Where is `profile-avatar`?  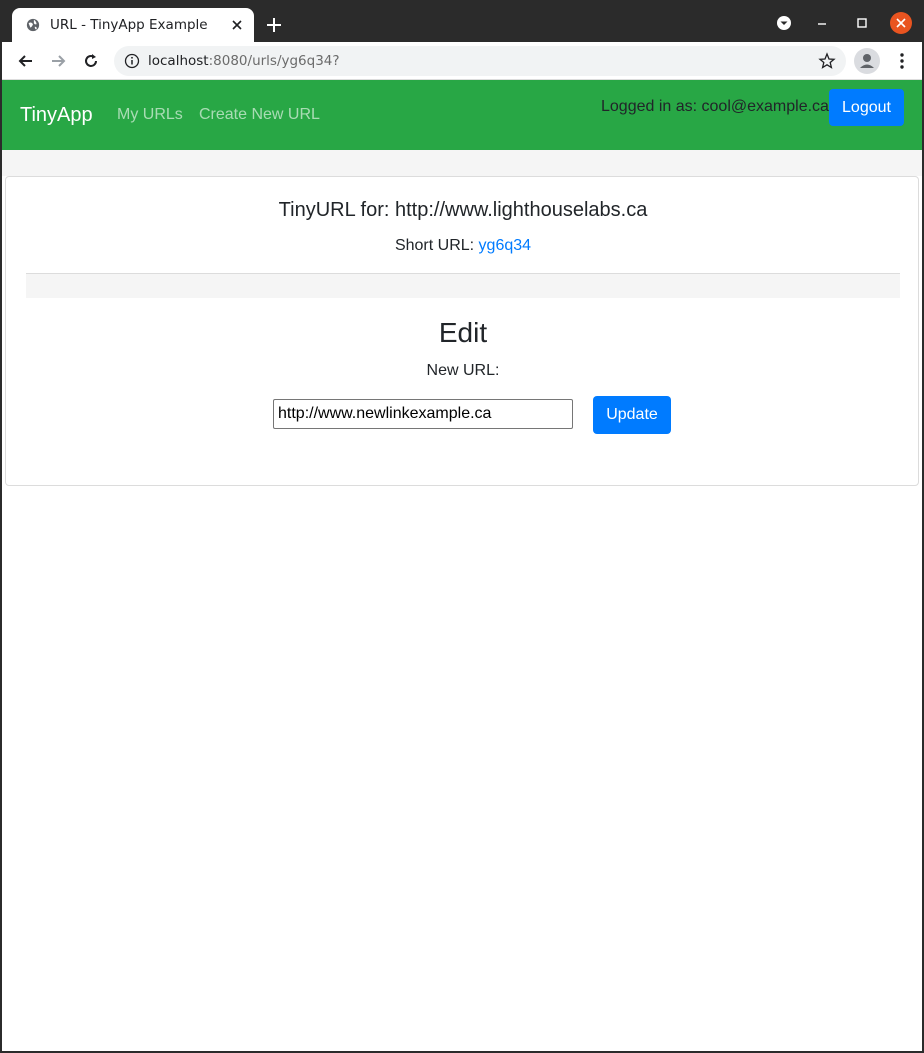
profile-avatar is located at coordinates (867, 61).